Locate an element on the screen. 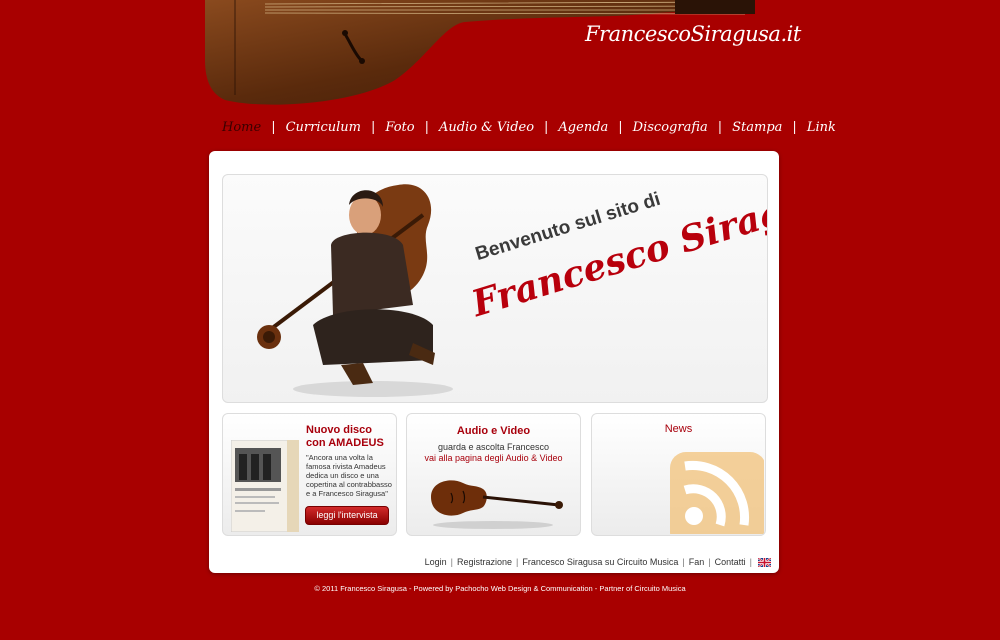 The image size is (1000, 640). circuito-musica-link: Francesco Siragusa su Circuito Musica is located at coordinates (600, 562).